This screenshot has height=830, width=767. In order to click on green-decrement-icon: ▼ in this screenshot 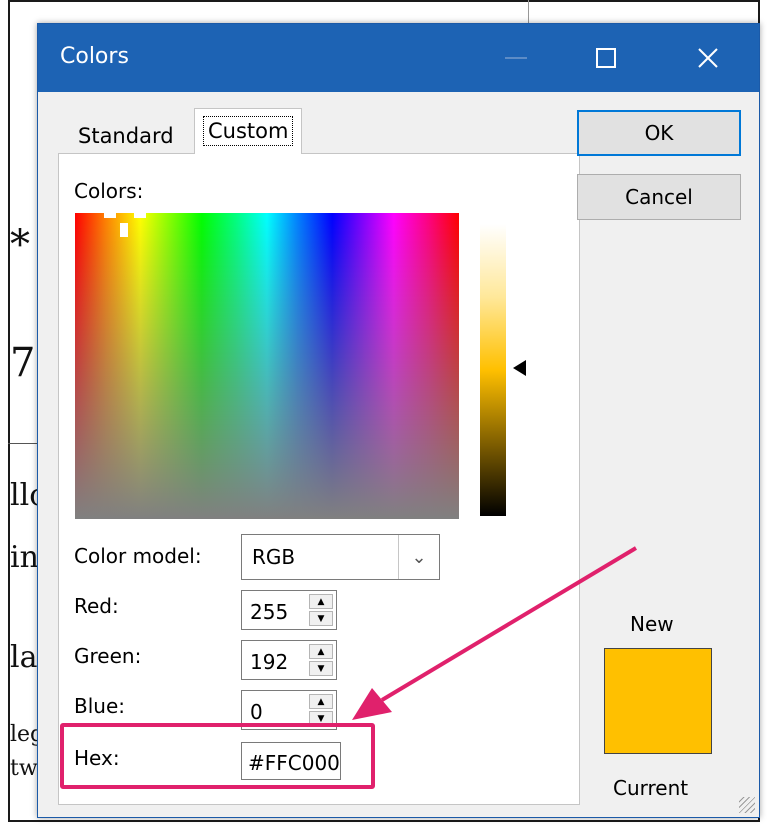, I will do `click(321, 668)`.